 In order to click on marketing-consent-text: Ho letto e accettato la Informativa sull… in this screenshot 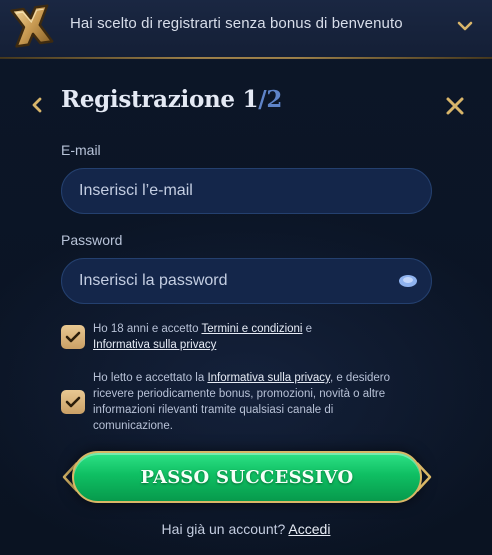, I will do `click(241, 402)`.